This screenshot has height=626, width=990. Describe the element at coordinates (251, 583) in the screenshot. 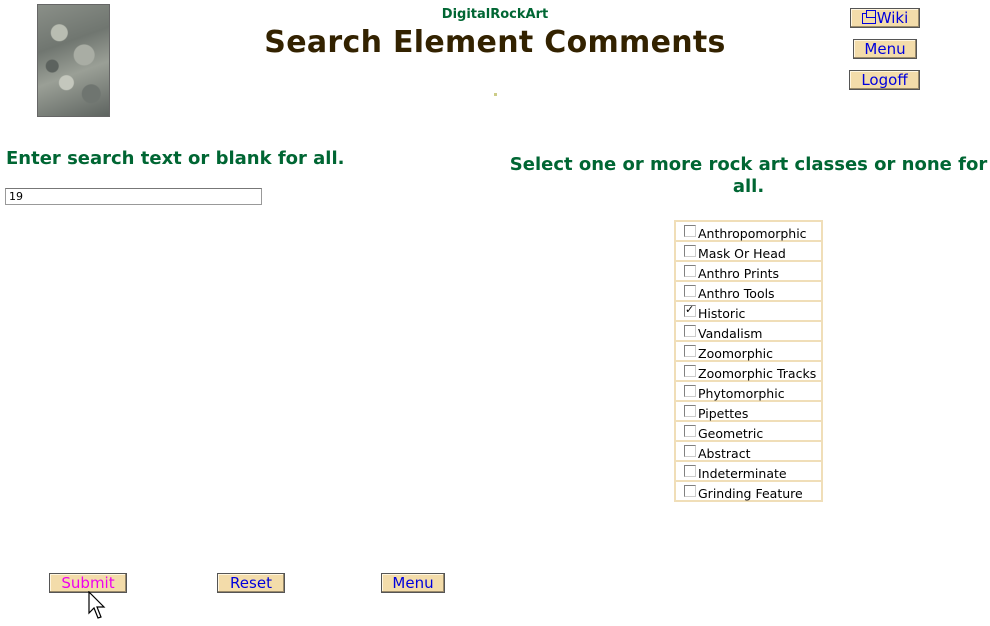

I see `reset-button: Reset` at that location.